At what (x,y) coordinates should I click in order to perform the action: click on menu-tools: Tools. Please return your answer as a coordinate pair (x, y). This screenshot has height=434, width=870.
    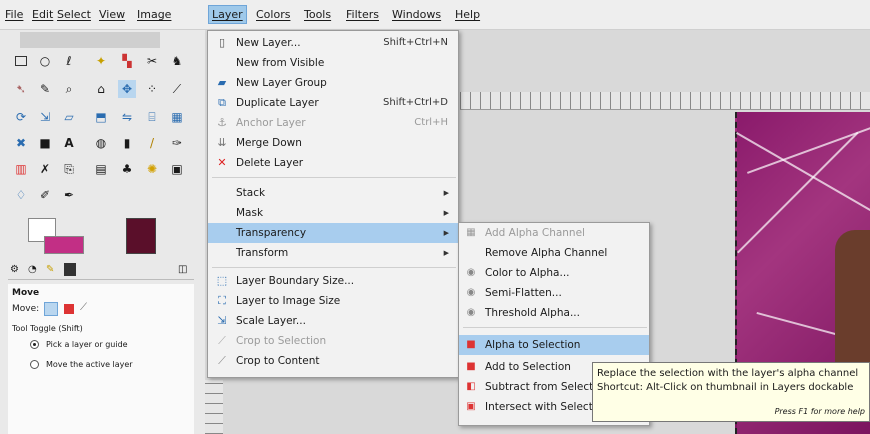
    Looking at the image, I should click on (317, 14).